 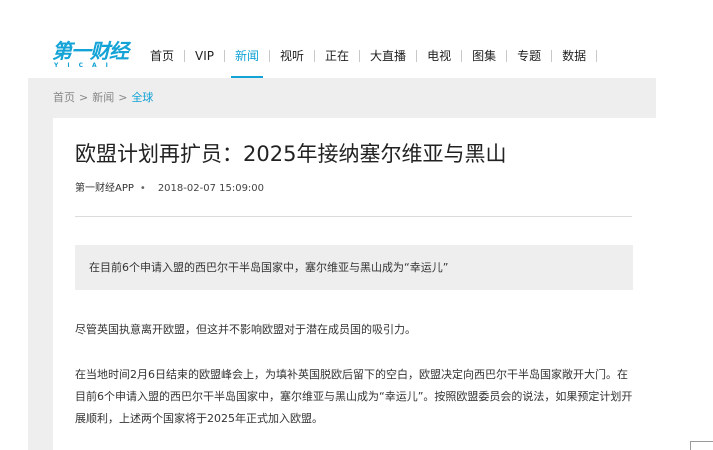 I want to click on article-datetime: 2018-02-07 15:09:00, so click(x=211, y=188).